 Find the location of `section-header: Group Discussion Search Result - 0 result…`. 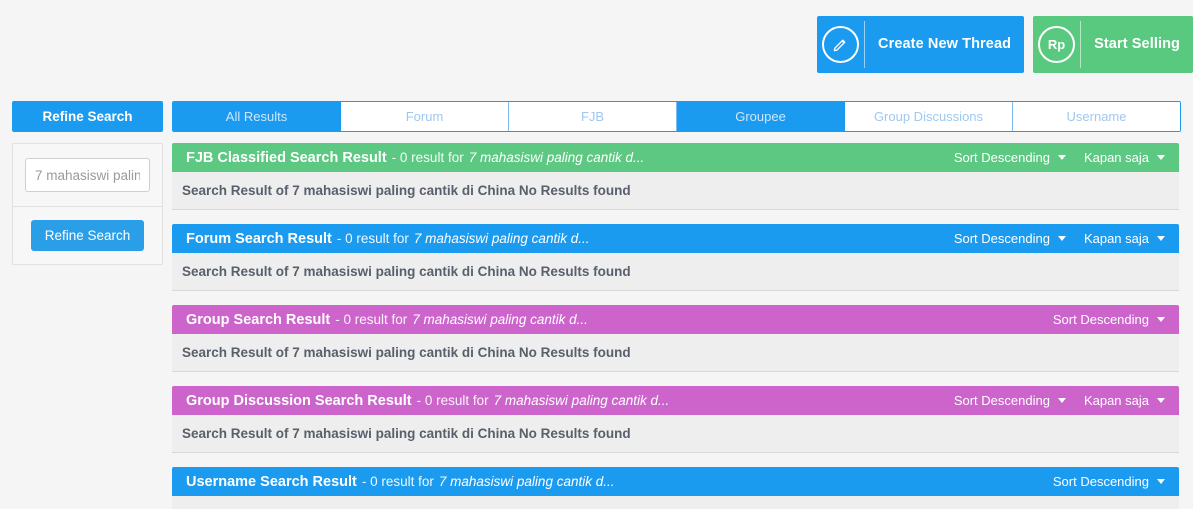

section-header: Group Discussion Search Result - 0 result… is located at coordinates (675, 400).